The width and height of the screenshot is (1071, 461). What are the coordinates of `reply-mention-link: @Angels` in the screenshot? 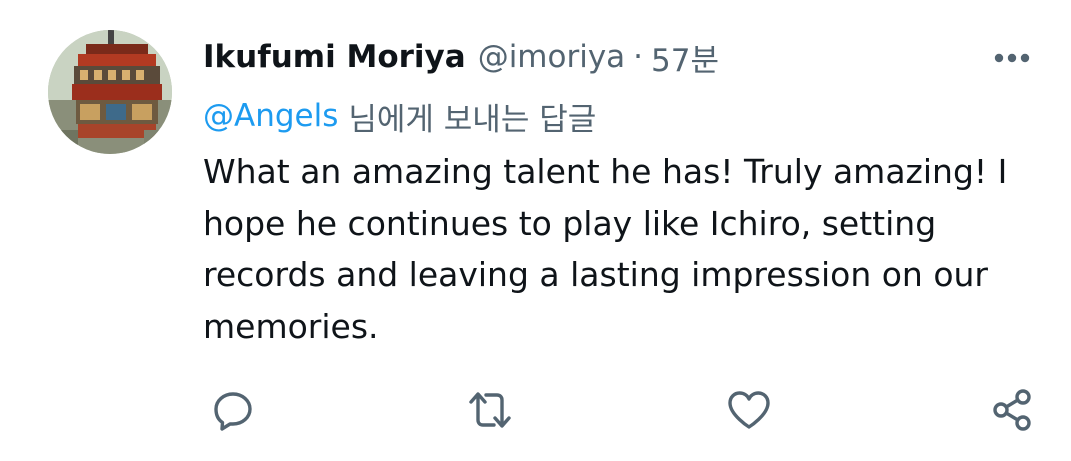 It's located at (270, 116).